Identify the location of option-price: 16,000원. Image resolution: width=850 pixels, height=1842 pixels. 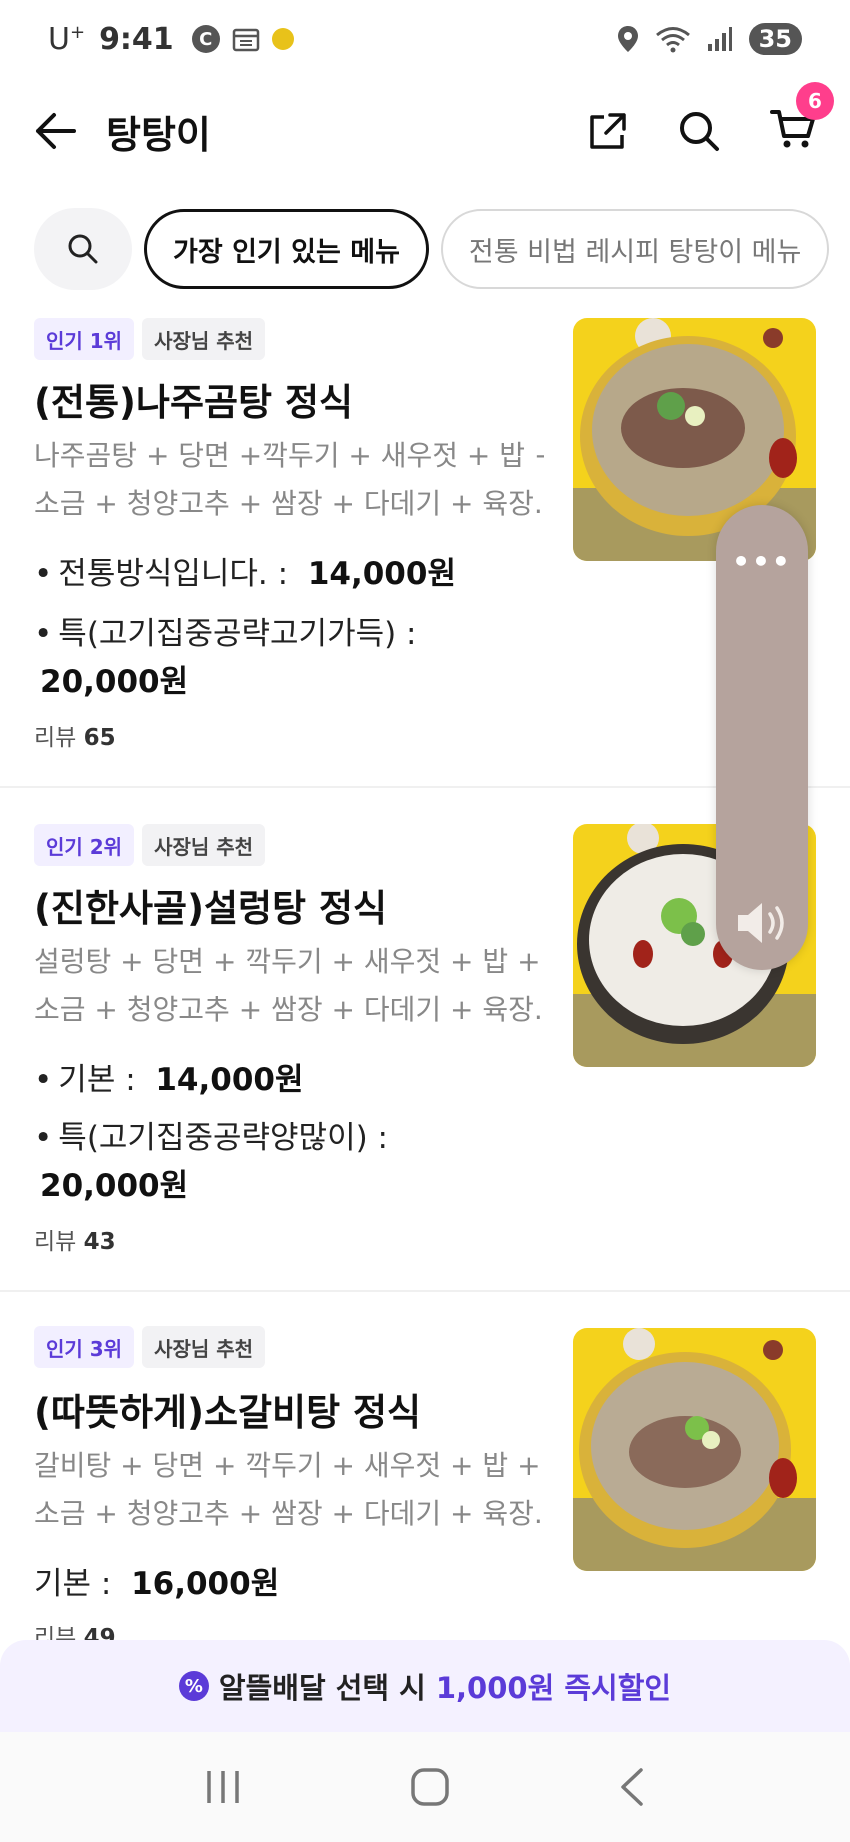
(205, 1584).